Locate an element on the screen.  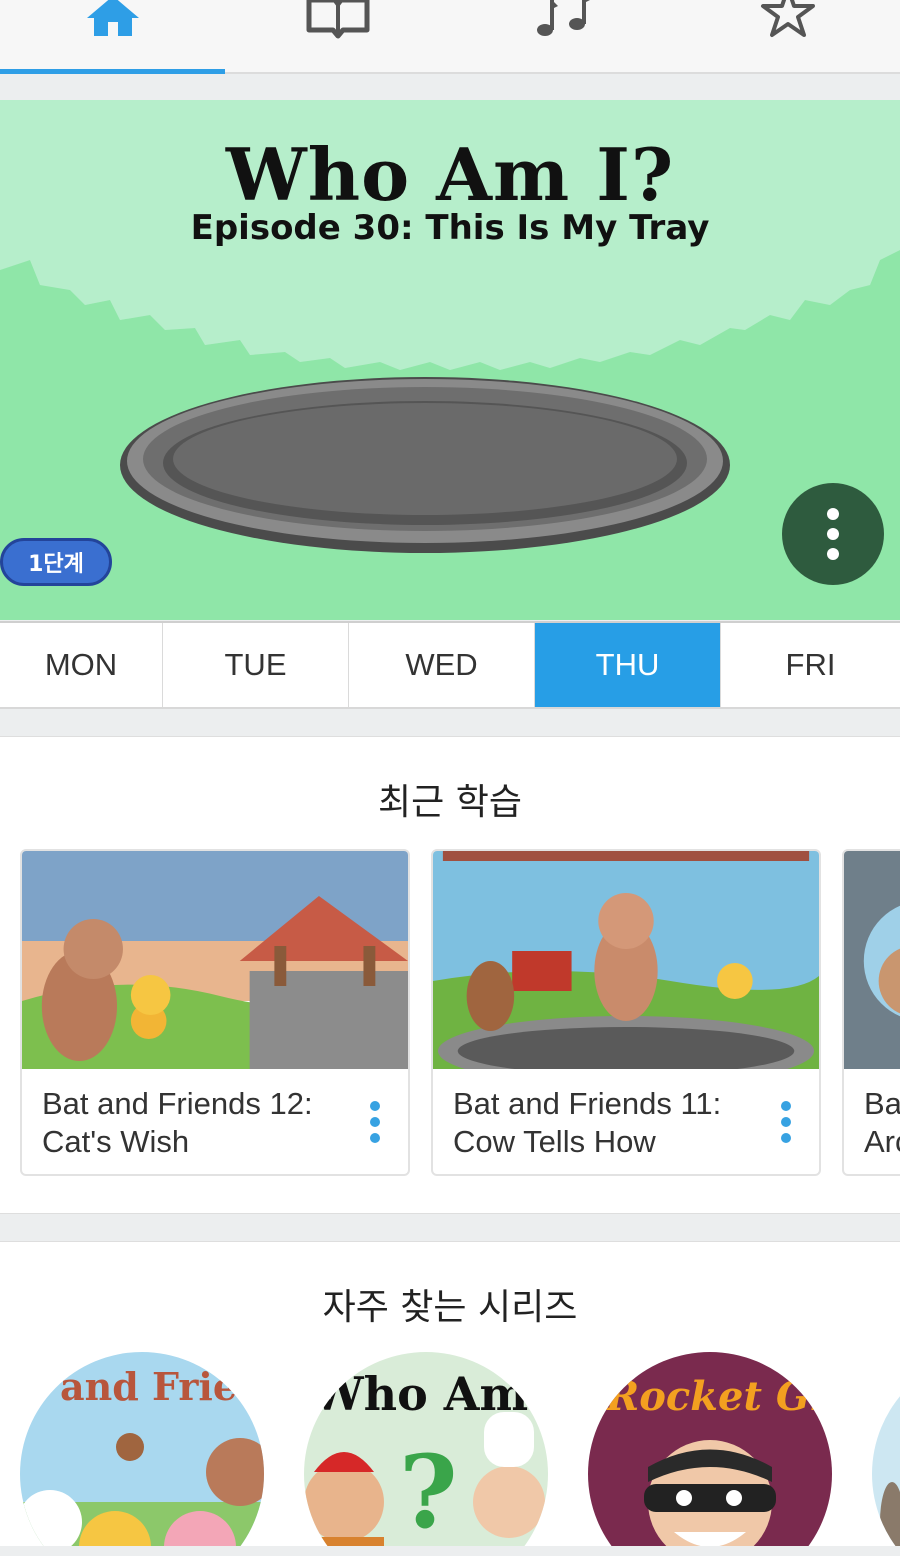
tab-music is located at coordinates (562, 36).